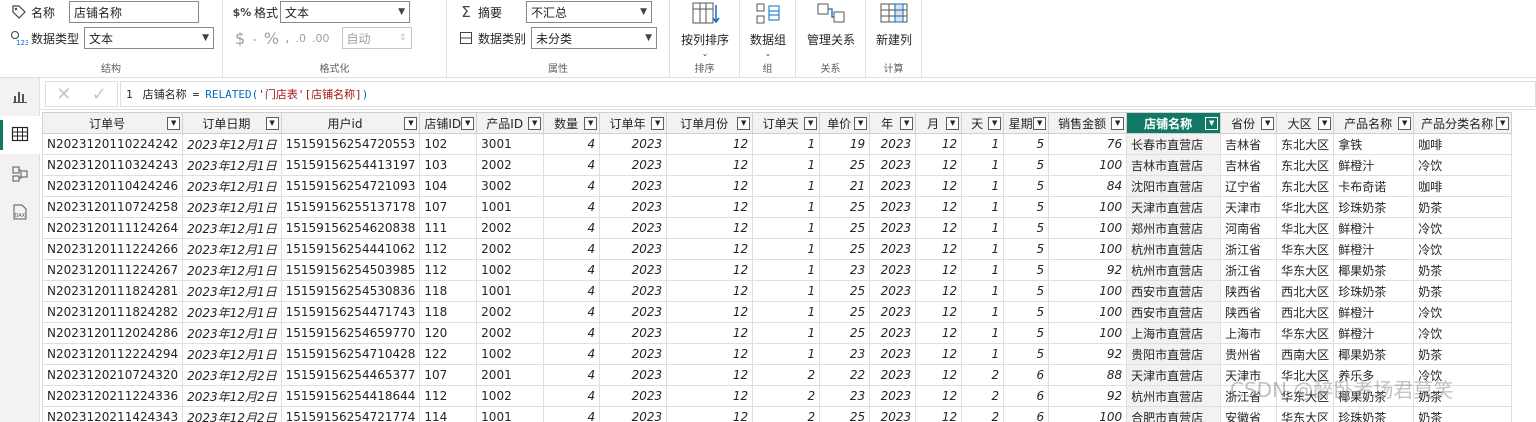 The width and height of the screenshot is (1536, 422). Describe the element at coordinates (786, 123) in the screenshot. I see `column-header: 订单天 ▼` at that location.